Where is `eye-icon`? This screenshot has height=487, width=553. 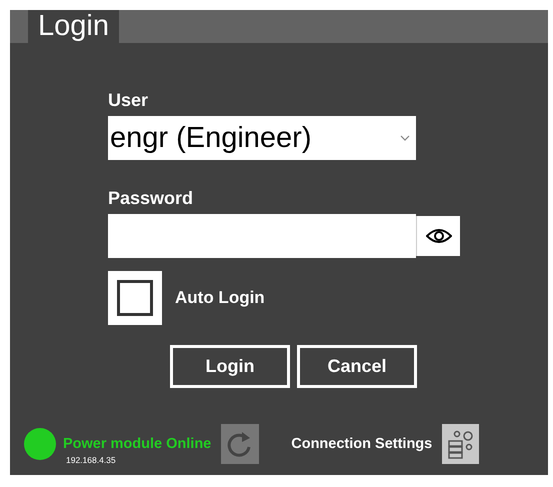 eye-icon is located at coordinates (439, 236).